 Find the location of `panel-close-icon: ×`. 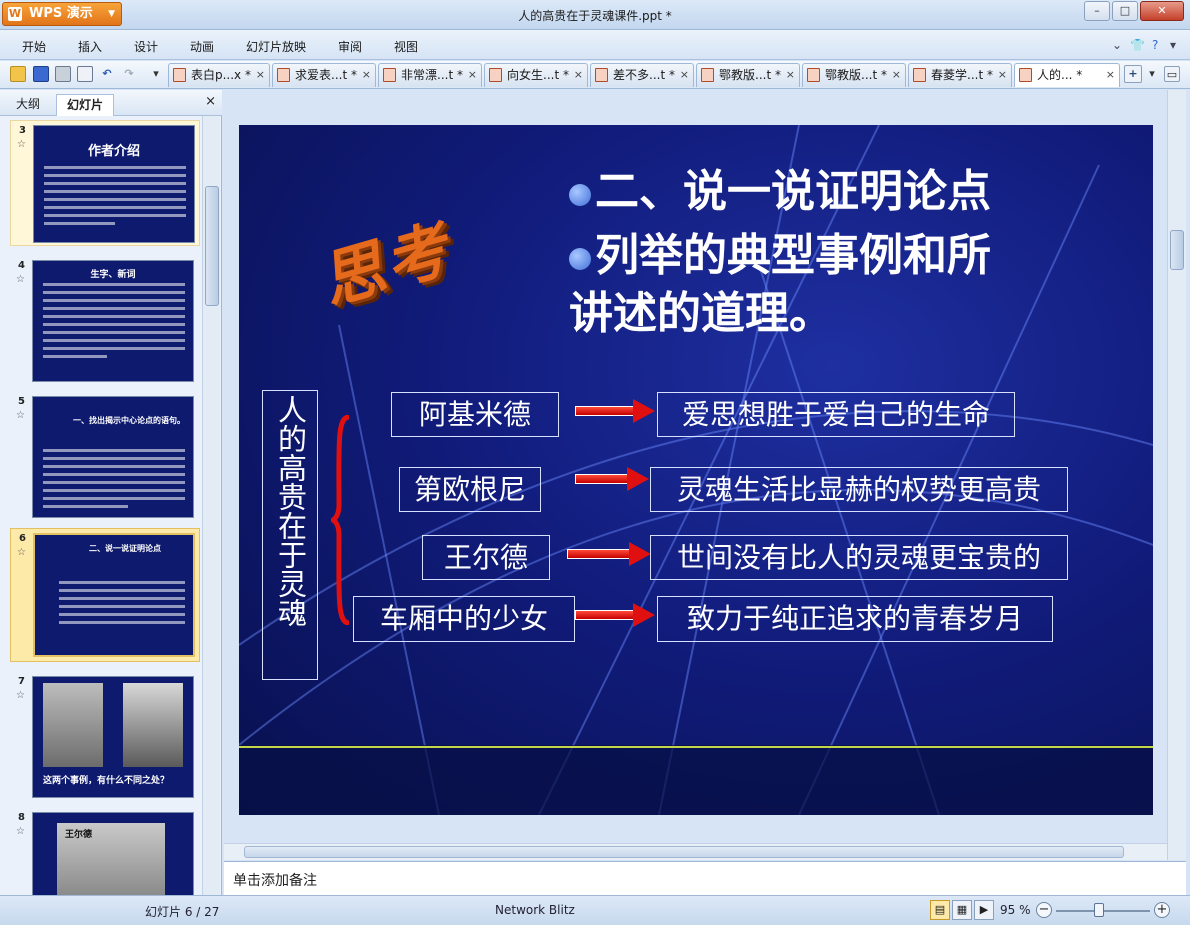

panel-close-icon: × is located at coordinates (210, 101).